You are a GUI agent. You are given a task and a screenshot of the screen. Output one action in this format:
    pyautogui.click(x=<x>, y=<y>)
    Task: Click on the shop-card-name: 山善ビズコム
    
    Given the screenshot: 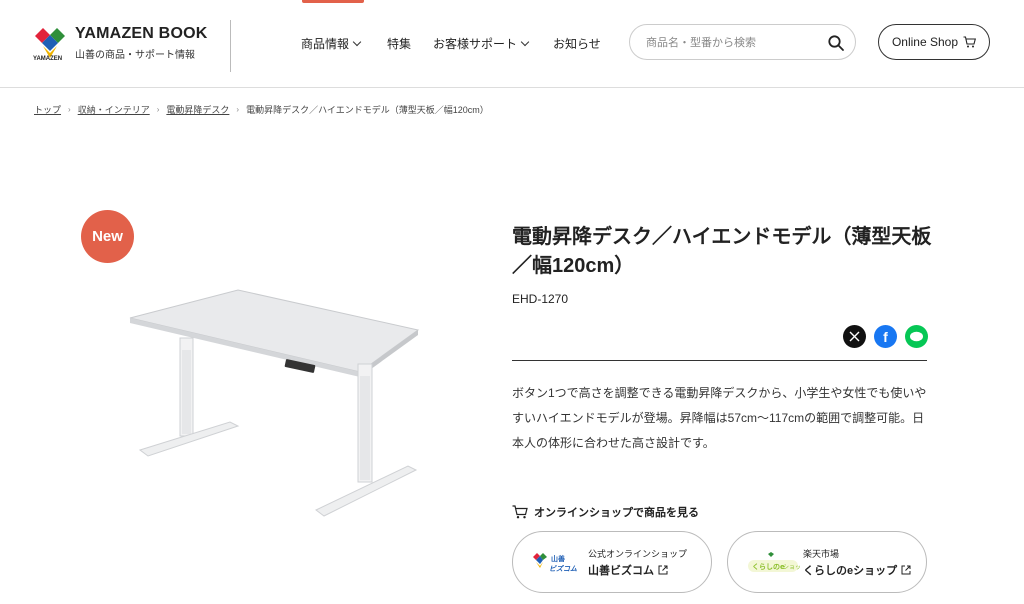 What is the action you would take?
    pyautogui.click(x=628, y=570)
    